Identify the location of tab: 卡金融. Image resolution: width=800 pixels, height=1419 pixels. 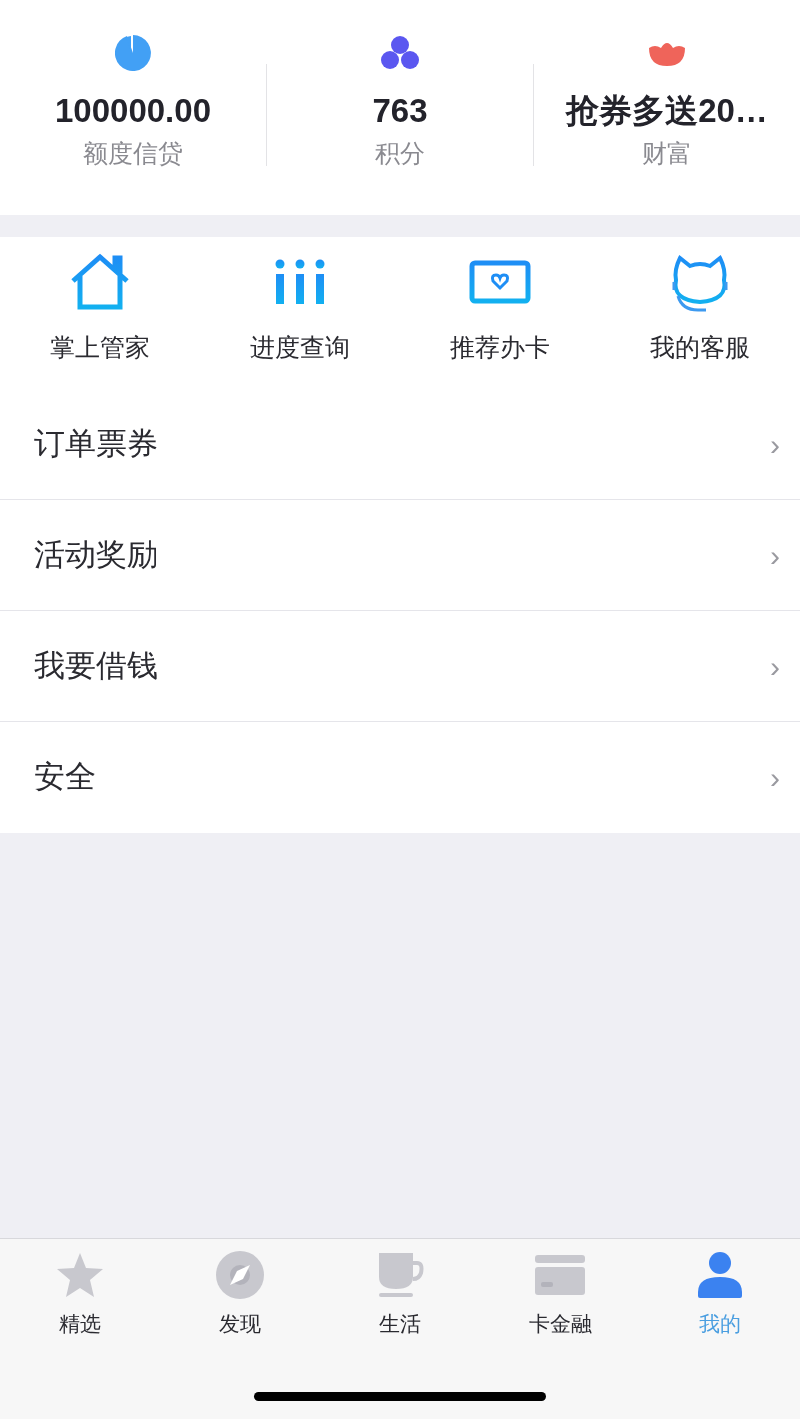
(560, 1291).